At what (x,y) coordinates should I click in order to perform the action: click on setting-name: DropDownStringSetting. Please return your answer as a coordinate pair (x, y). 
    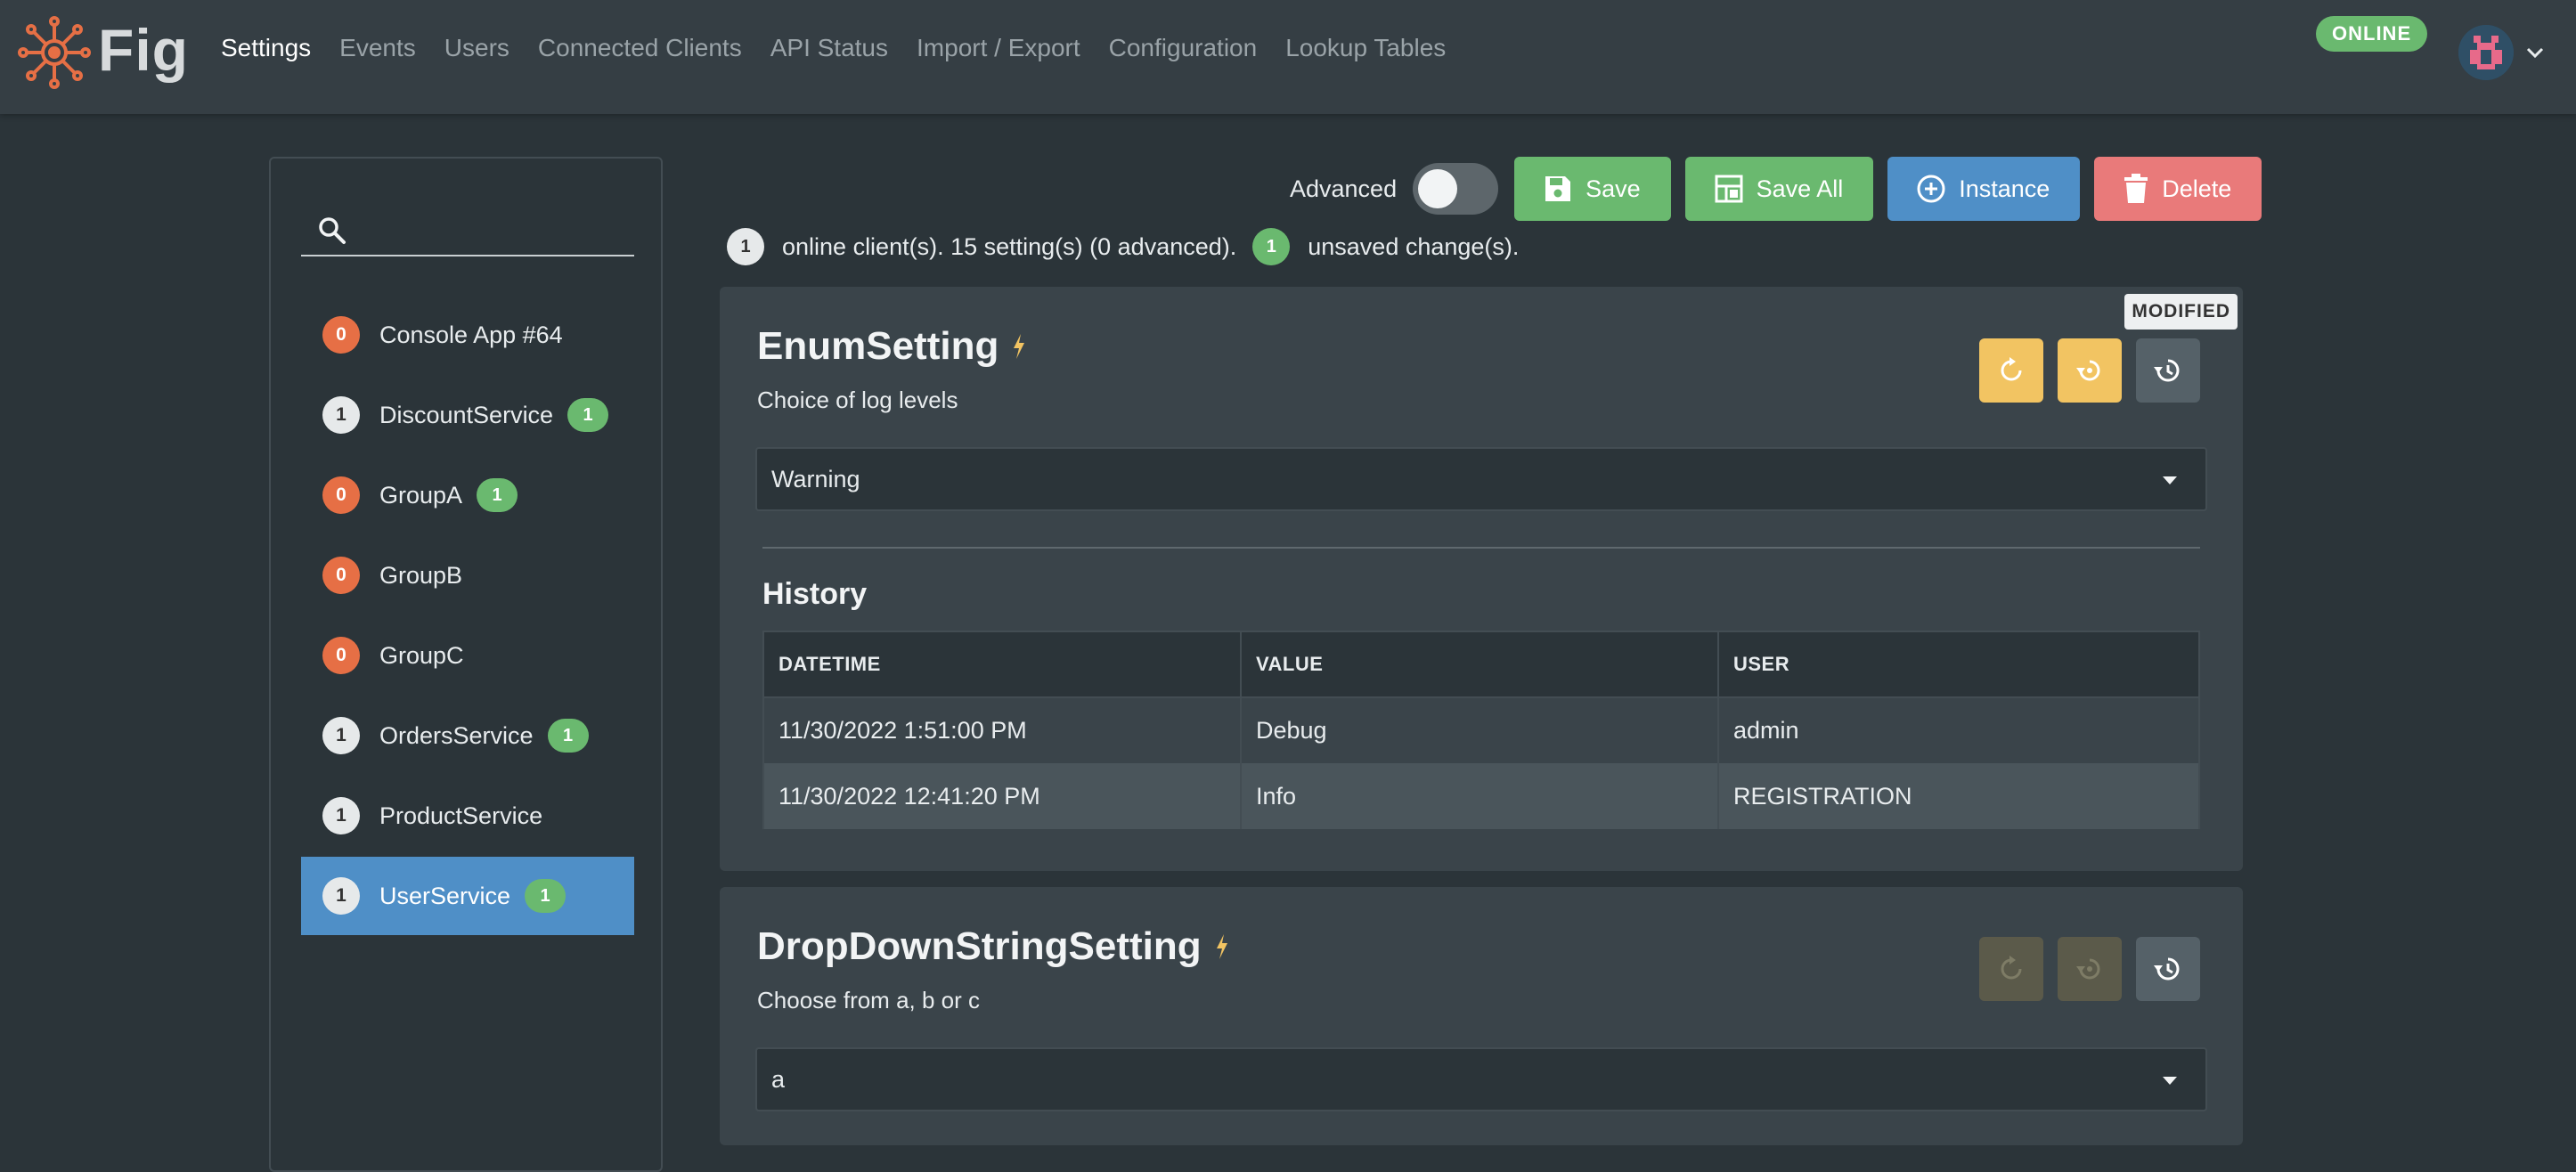
    Looking at the image, I should click on (980, 946).